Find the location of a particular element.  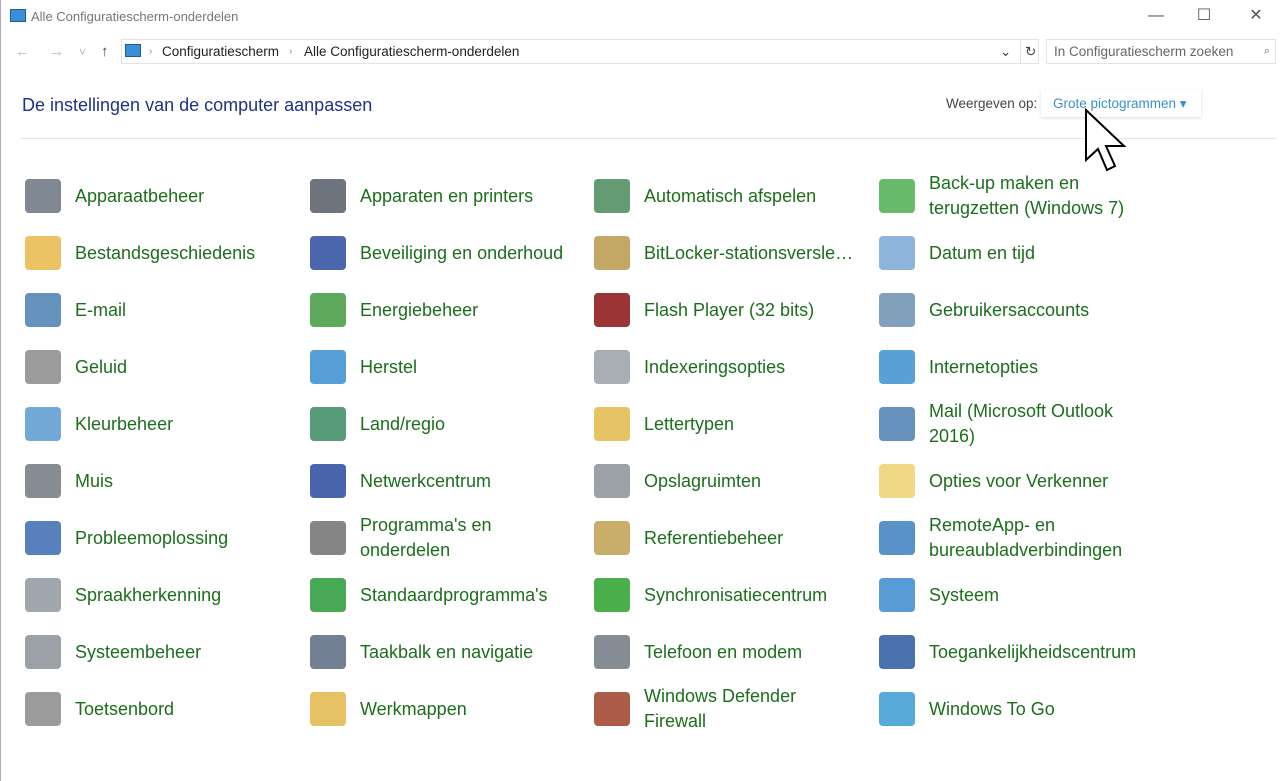

control-panel-item-netwerkcentrum: Netwerkcentrum is located at coordinates (448, 481).